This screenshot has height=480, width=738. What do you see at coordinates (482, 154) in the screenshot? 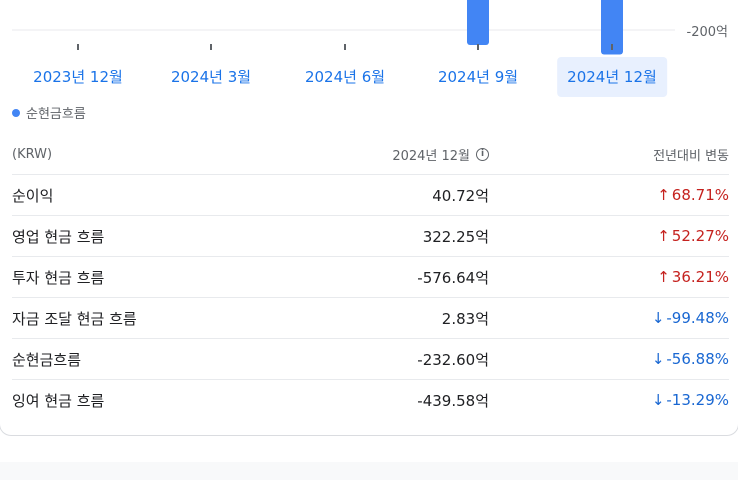
I see `info-icon: i` at bounding box center [482, 154].